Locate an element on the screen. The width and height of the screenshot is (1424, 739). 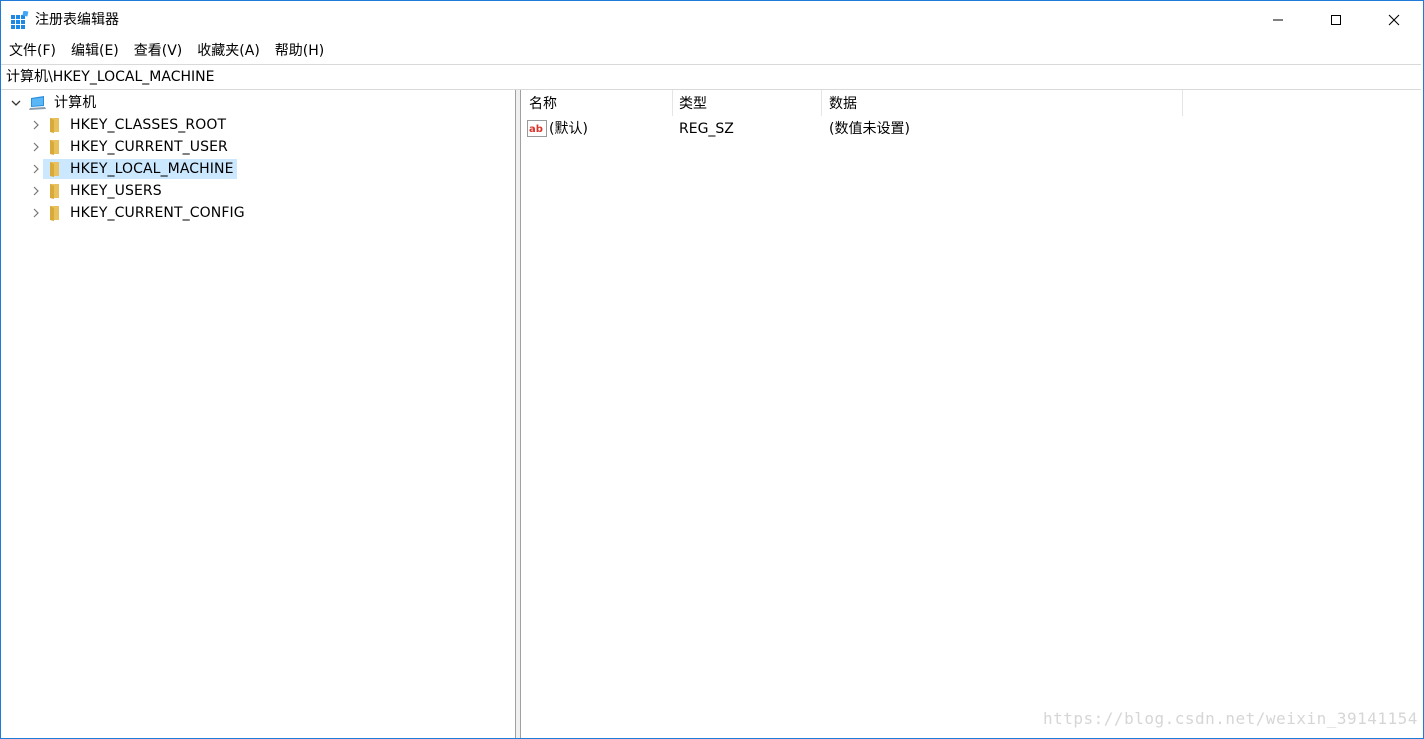
menu-bar: 文件(F) 编辑(E) 查看(V) 收藏夹(A) 帮助(H) is located at coordinates (712, 51).